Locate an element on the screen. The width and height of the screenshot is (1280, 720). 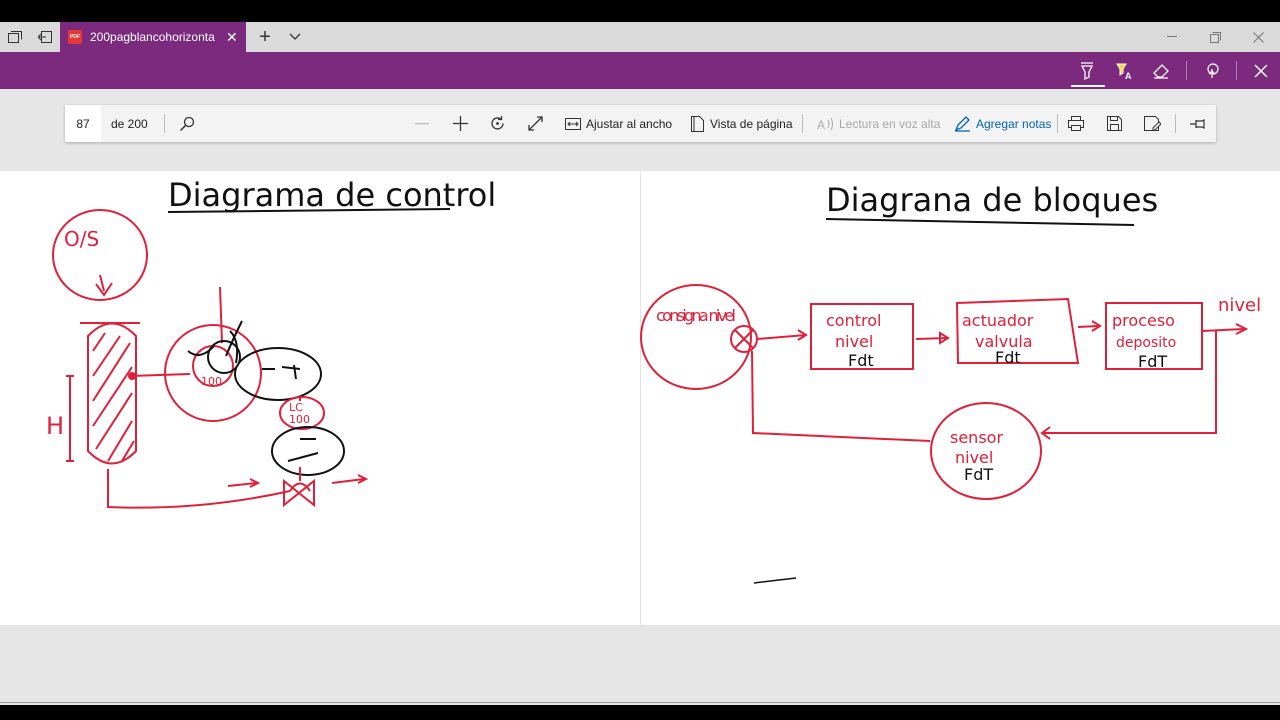
eraser-icon is located at coordinates (1161, 70).